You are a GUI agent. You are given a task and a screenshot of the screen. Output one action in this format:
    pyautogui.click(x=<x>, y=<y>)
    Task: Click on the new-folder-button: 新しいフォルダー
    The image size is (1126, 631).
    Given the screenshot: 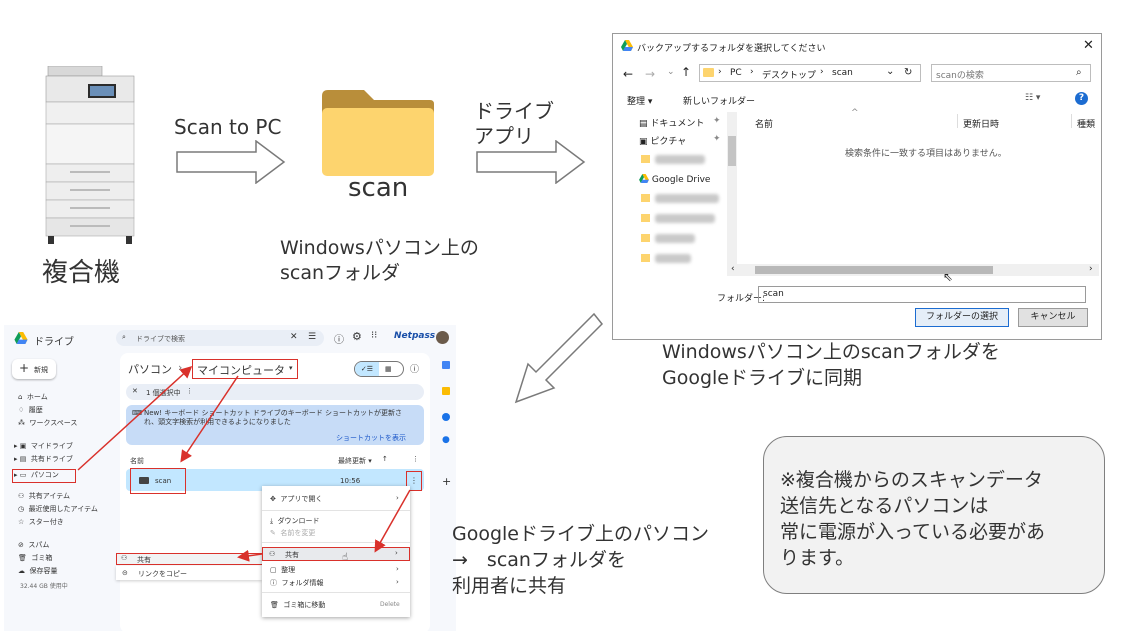 What is the action you would take?
    pyautogui.click(x=719, y=100)
    